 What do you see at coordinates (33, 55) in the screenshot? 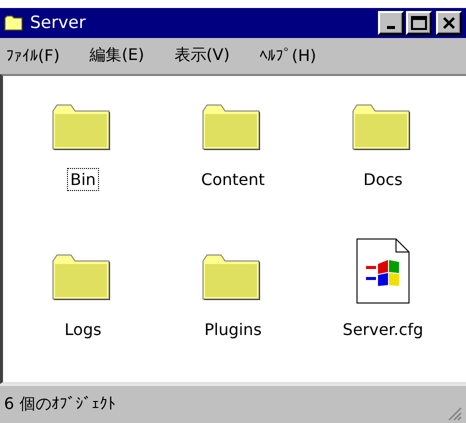
I see `menu-item: ﾌｧｲﾙ(F)` at bounding box center [33, 55].